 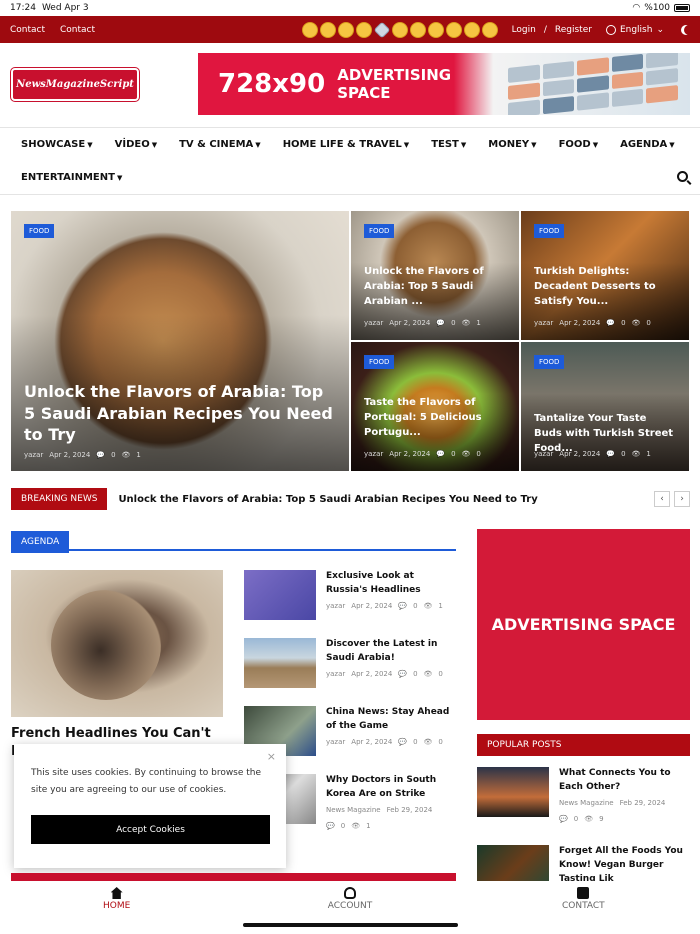 I want to click on language-selector: English ⌄, so click(x=634, y=29).